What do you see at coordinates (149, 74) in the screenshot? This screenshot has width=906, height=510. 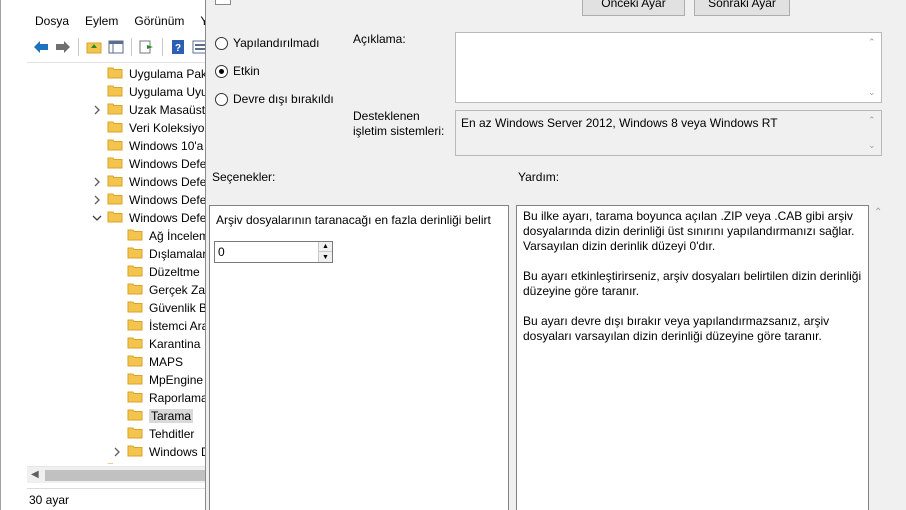 I see `tree-item: Uygulama Pak` at bounding box center [149, 74].